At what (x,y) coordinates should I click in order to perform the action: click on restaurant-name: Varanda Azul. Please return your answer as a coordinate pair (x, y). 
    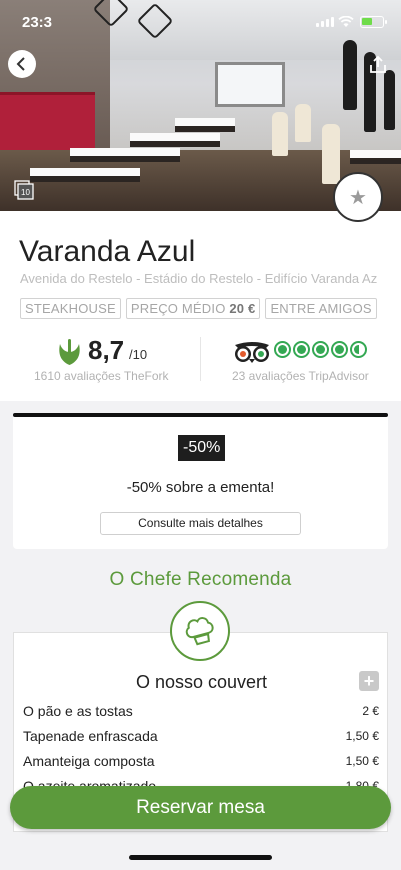
    Looking at the image, I should click on (107, 251).